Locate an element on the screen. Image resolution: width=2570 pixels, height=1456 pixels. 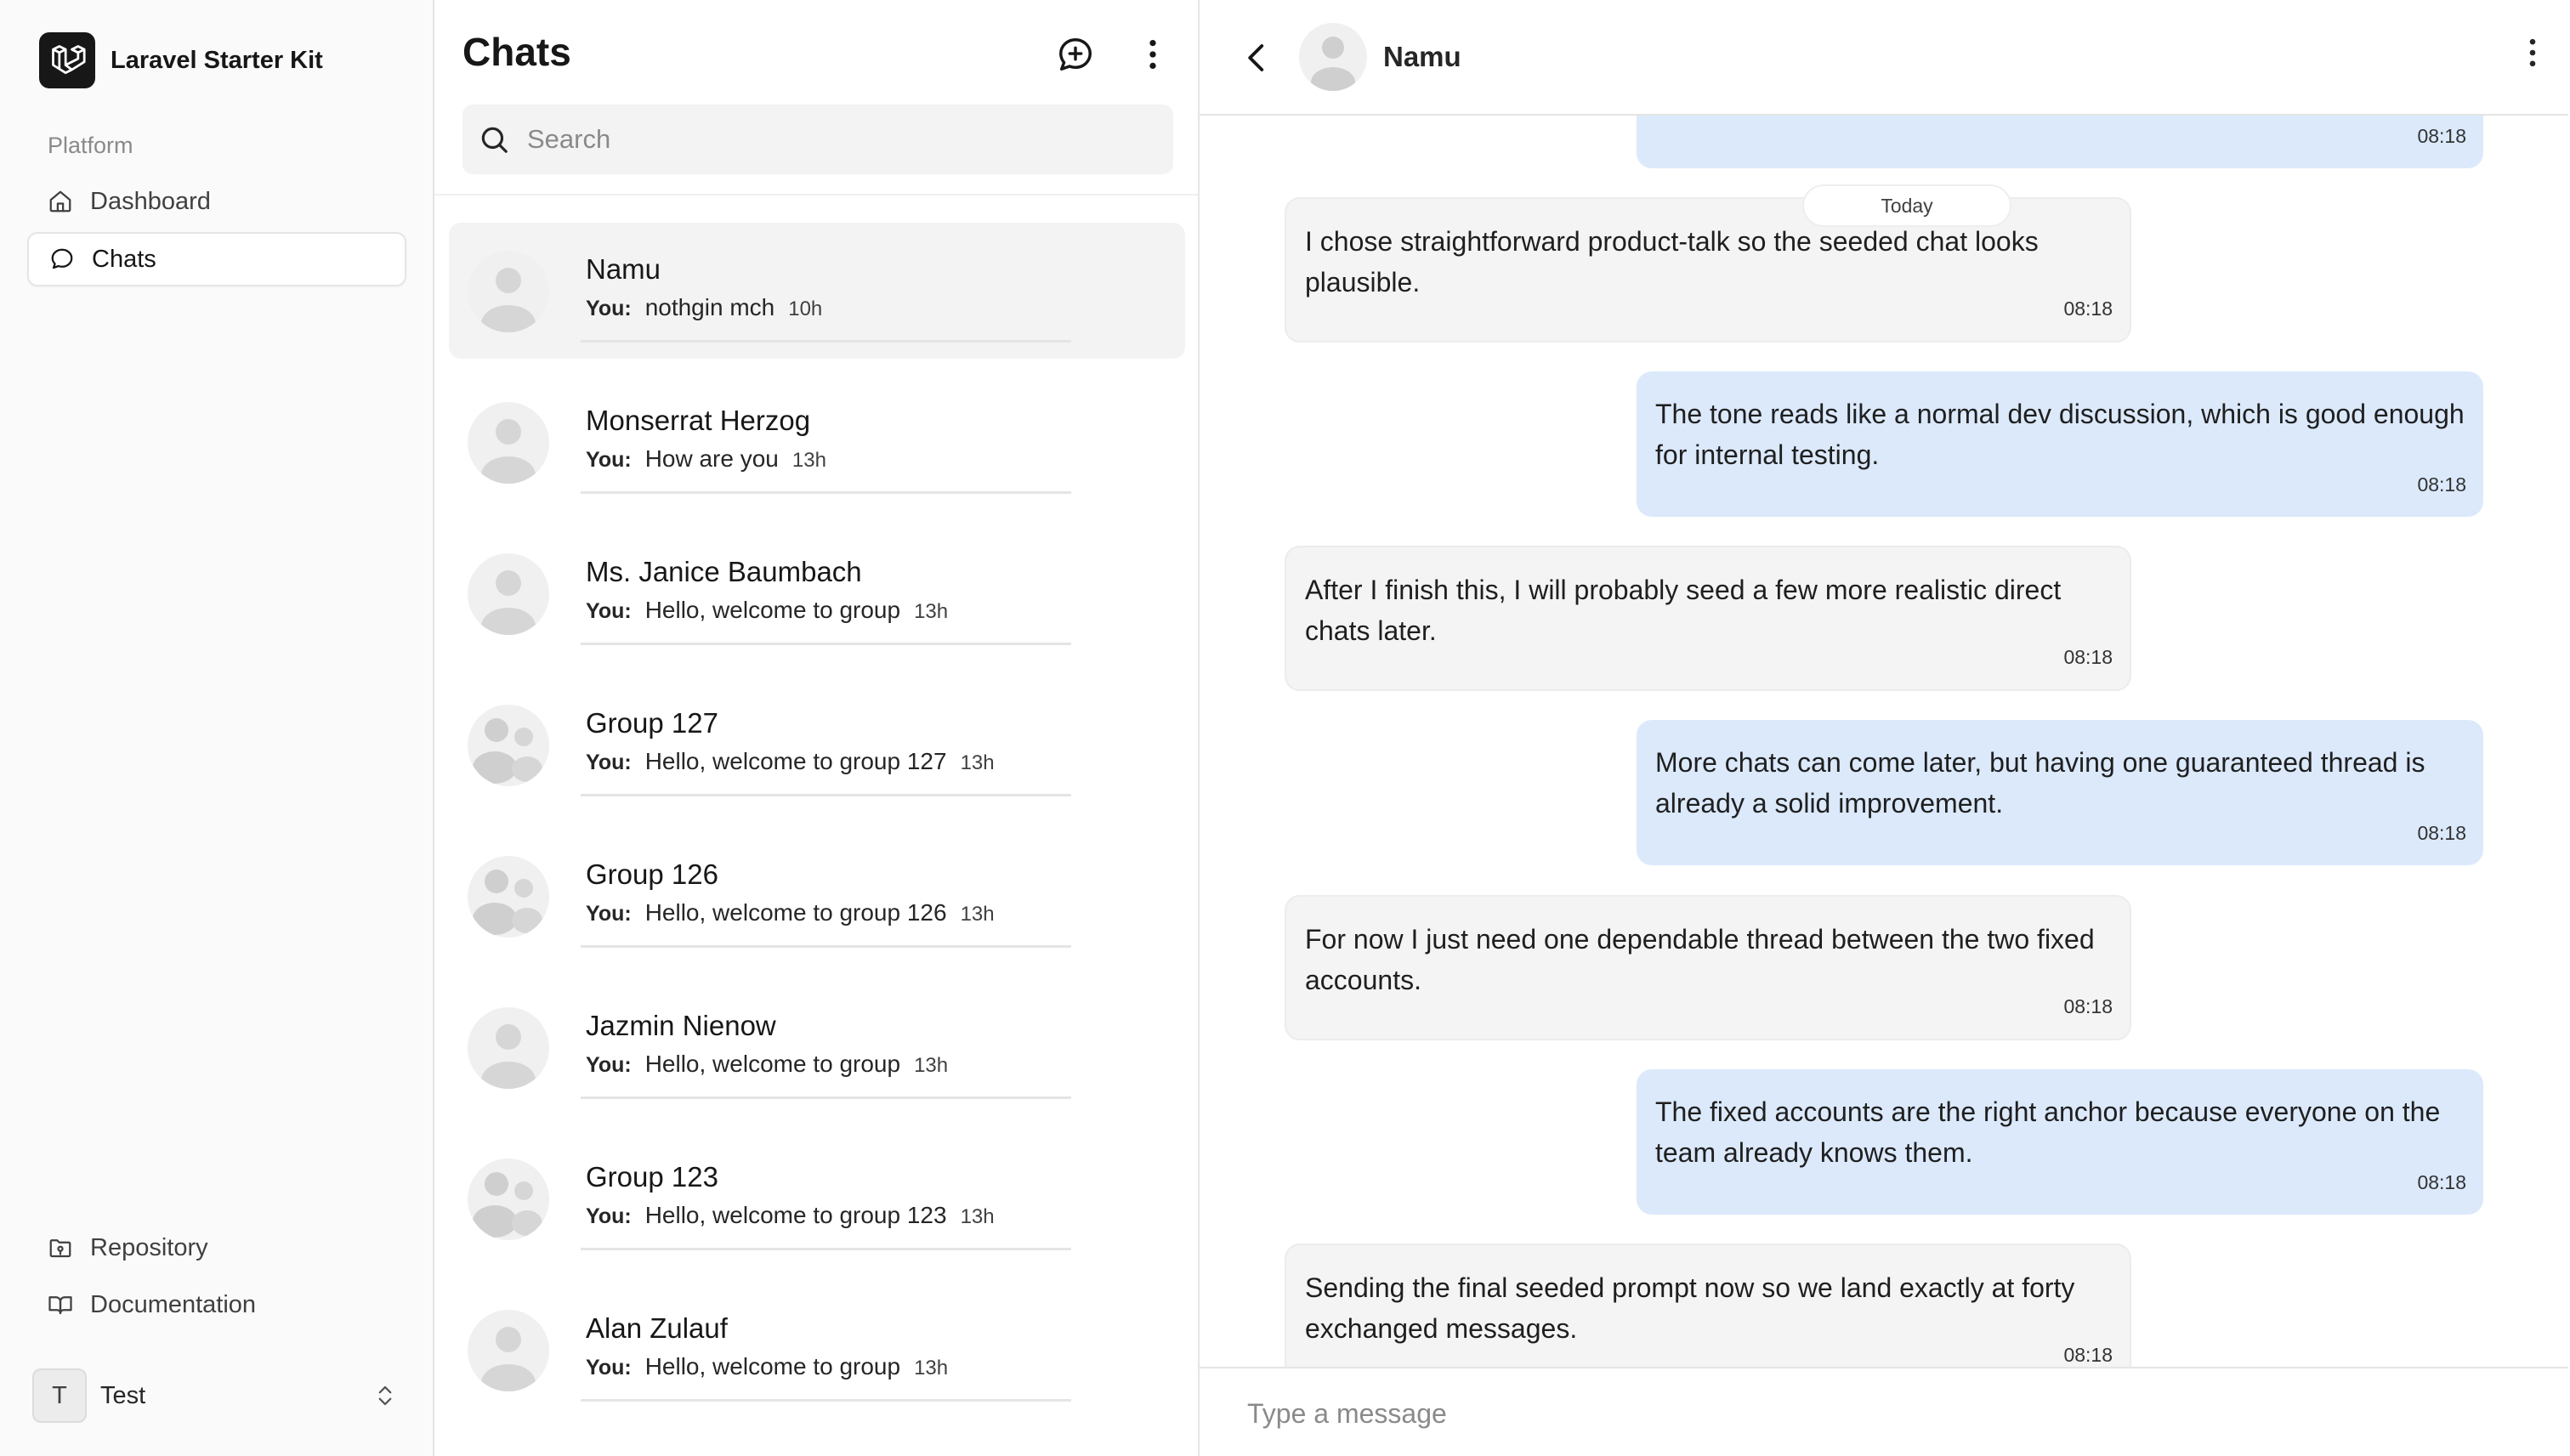
search-input is located at coordinates (824, 139).